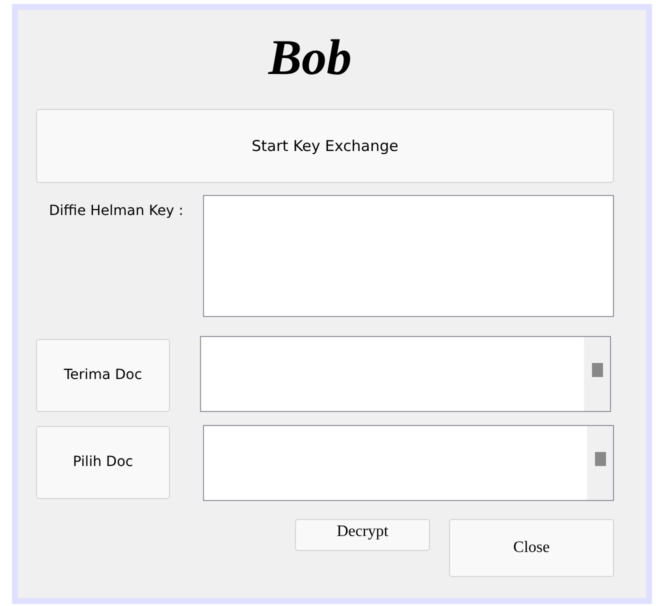 The image size is (656, 606). I want to click on document-button: Terima Doc, so click(103, 375).